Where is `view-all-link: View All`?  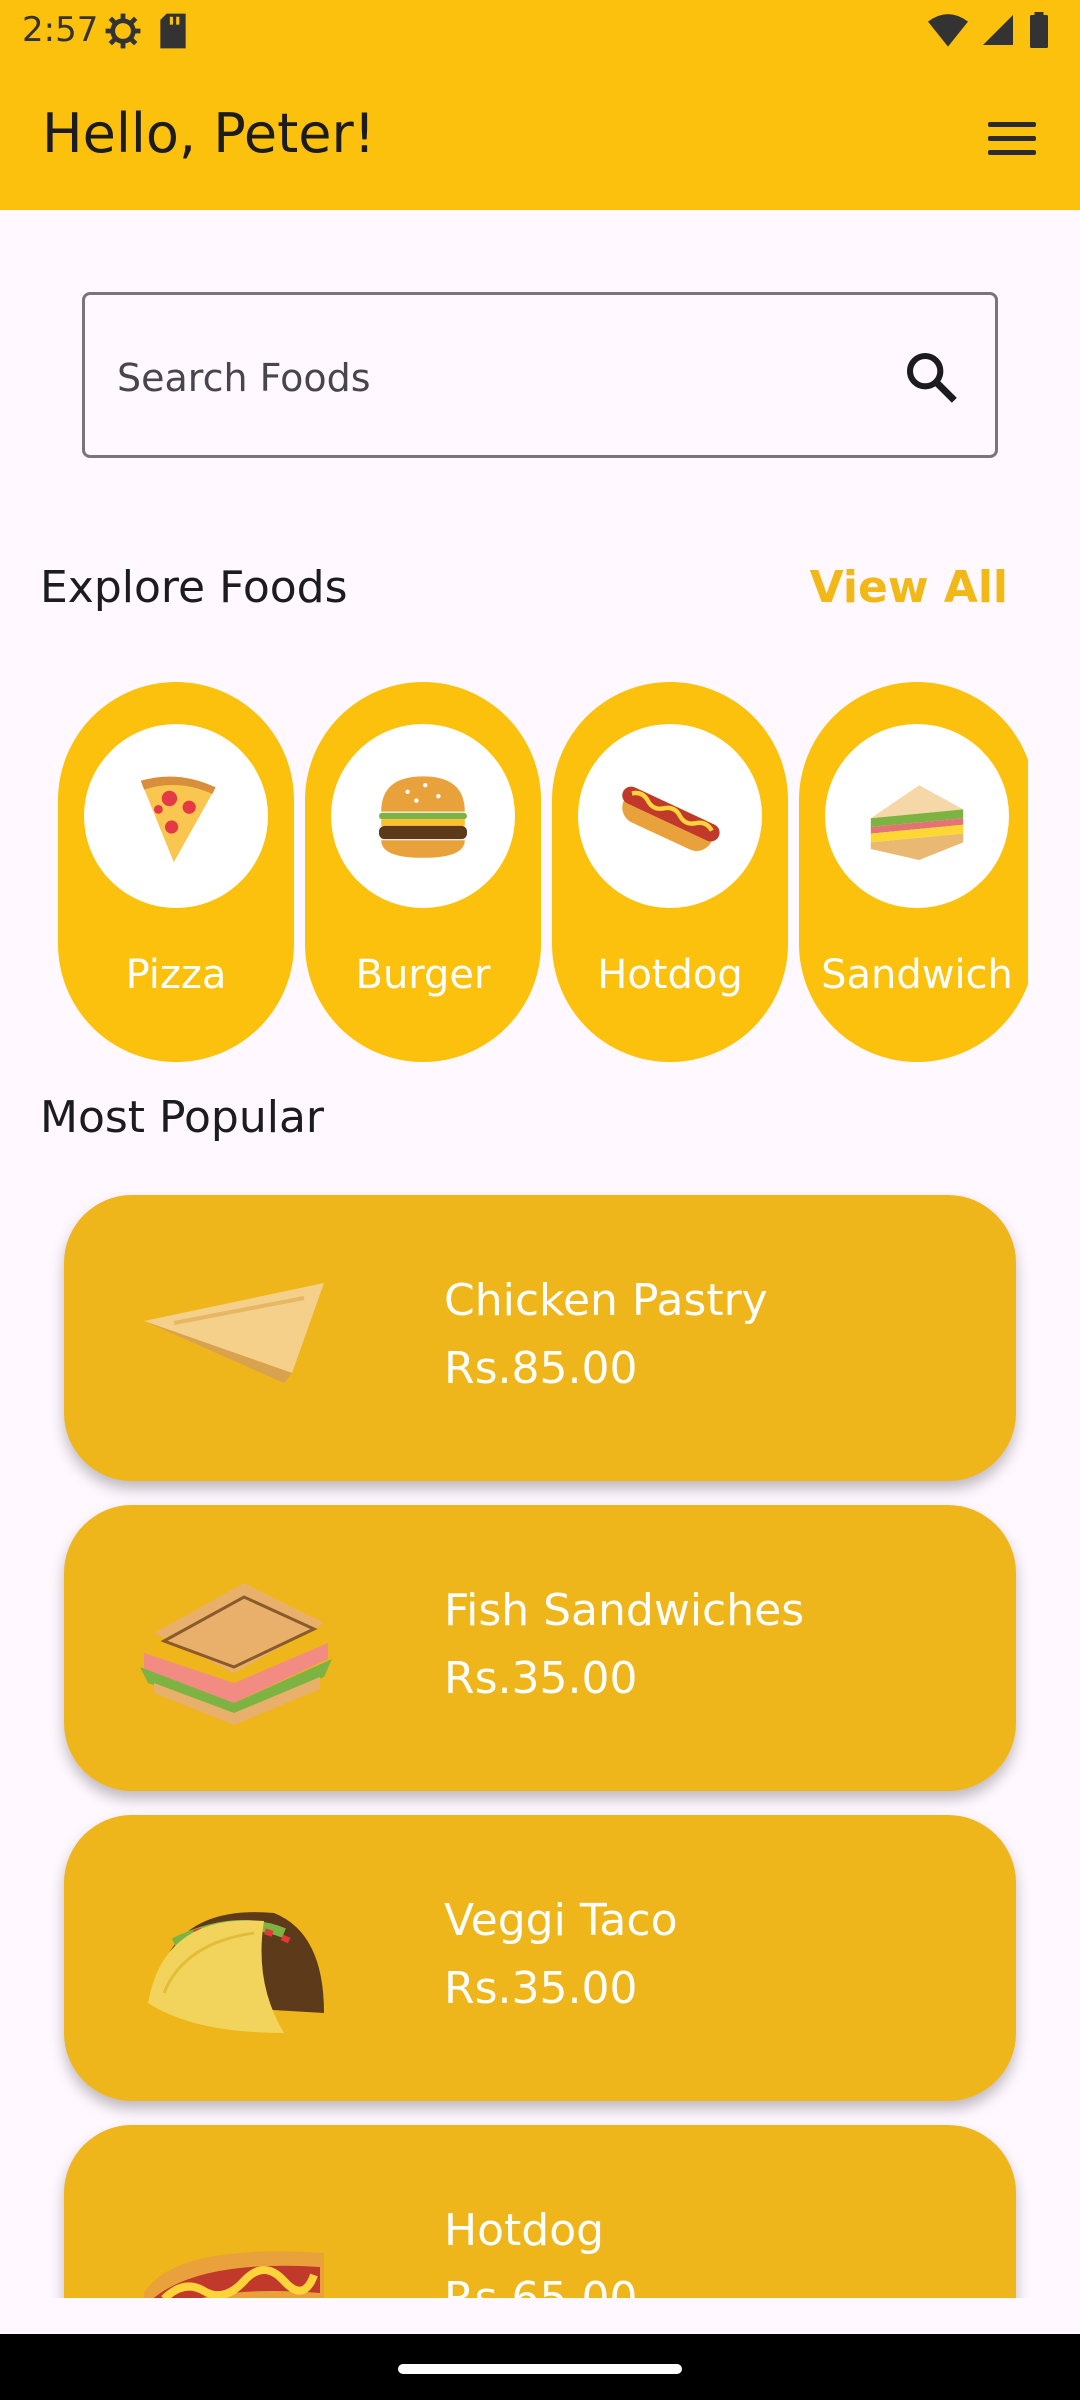
view-all-link: View All is located at coordinates (909, 587).